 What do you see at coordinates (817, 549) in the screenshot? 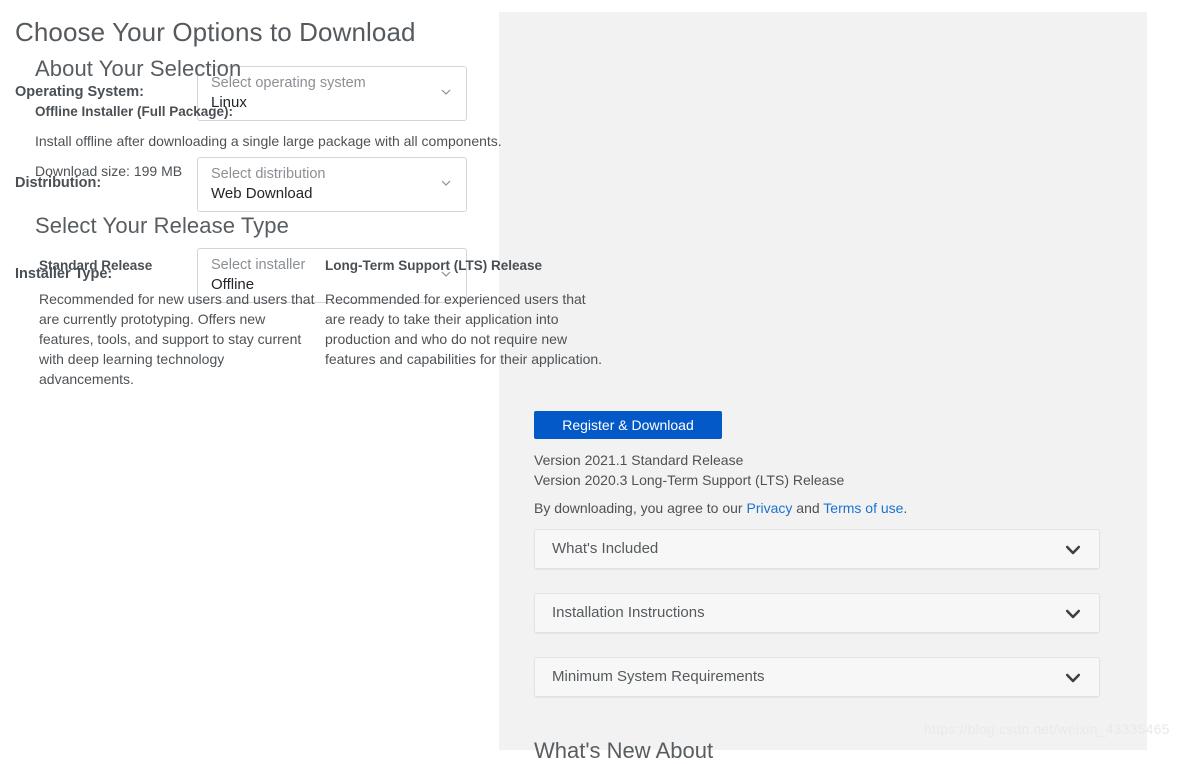
I see `accordion-whats-included: What's Included` at bounding box center [817, 549].